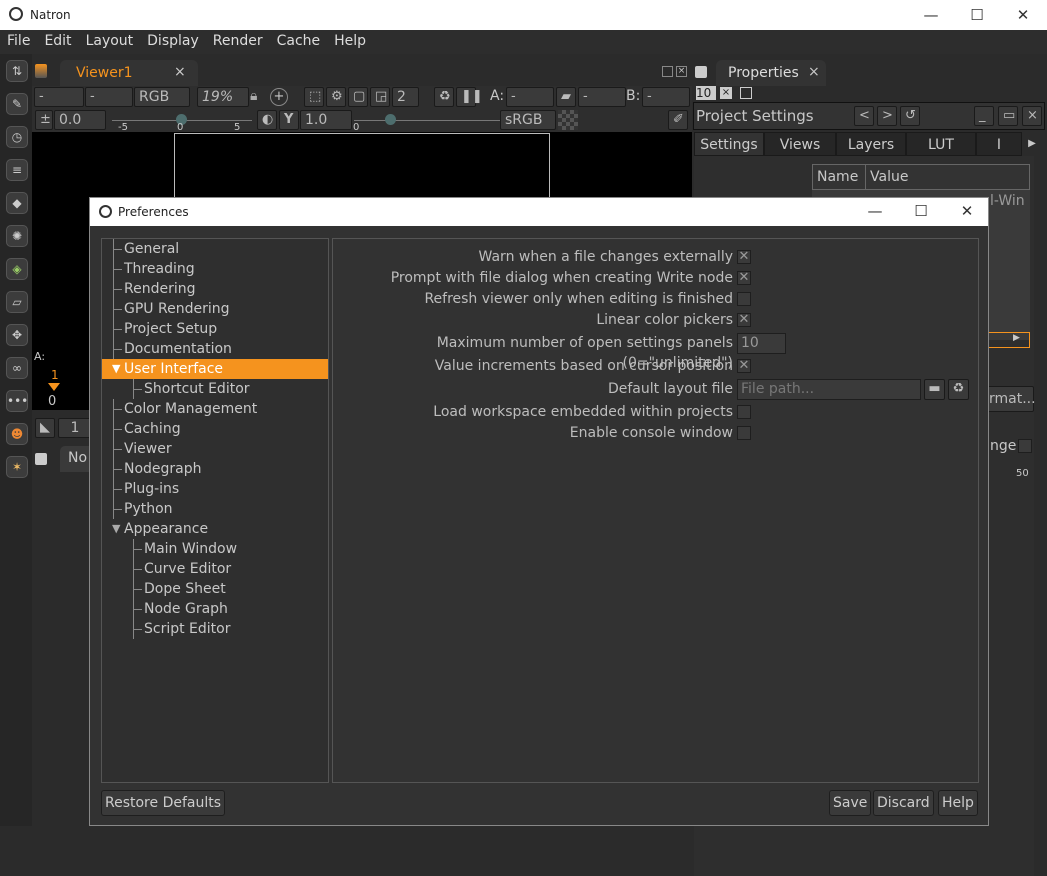  I want to click on tree-item: GPU Rendering, so click(215, 309).